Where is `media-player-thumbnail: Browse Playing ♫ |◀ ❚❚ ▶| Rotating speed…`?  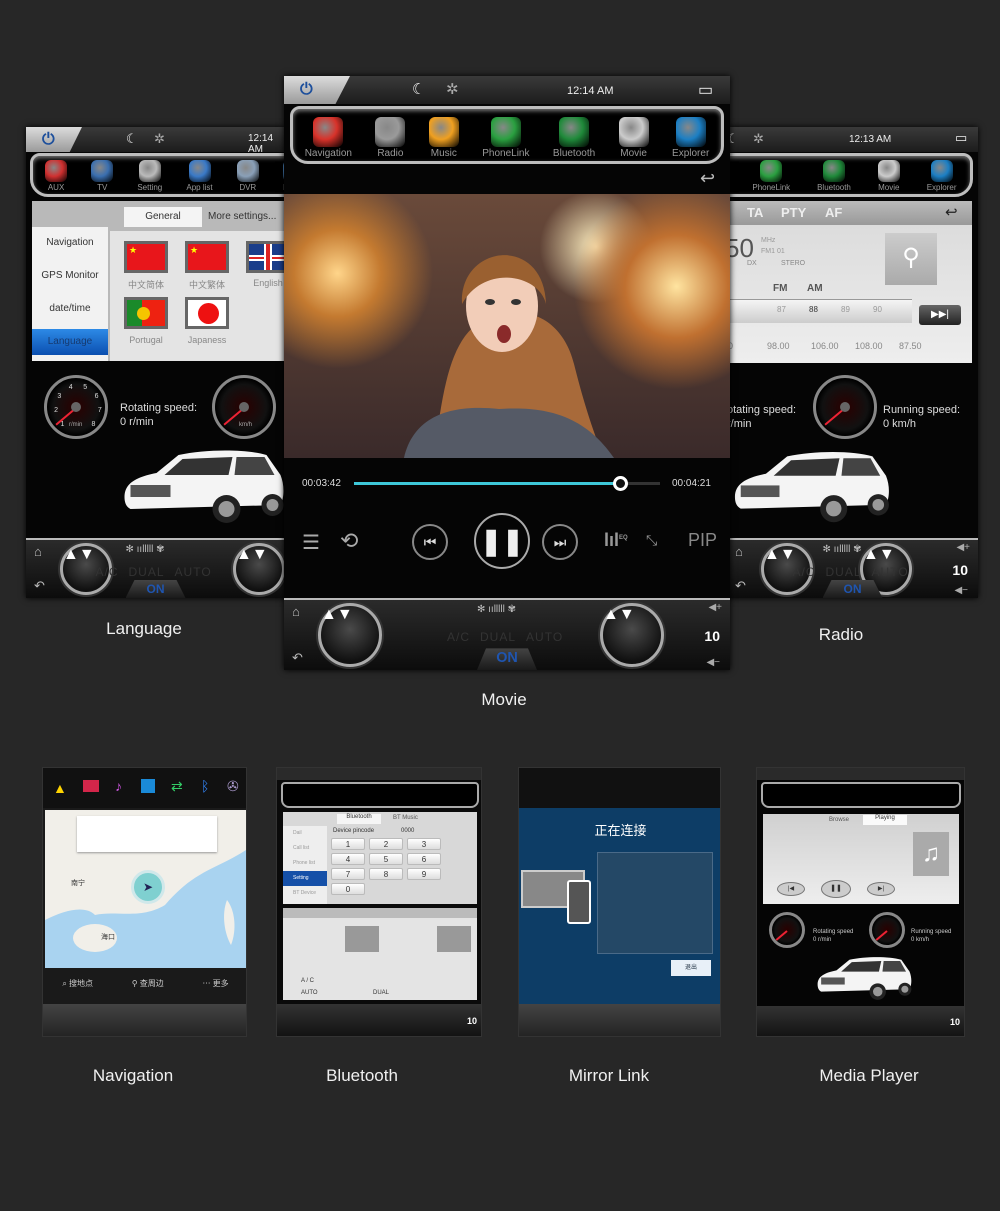 media-player-thumbnail: Browse Playing ♫ |◀ ❚❚ ▶| Rotating speed… is located at coordinates (860, 902).